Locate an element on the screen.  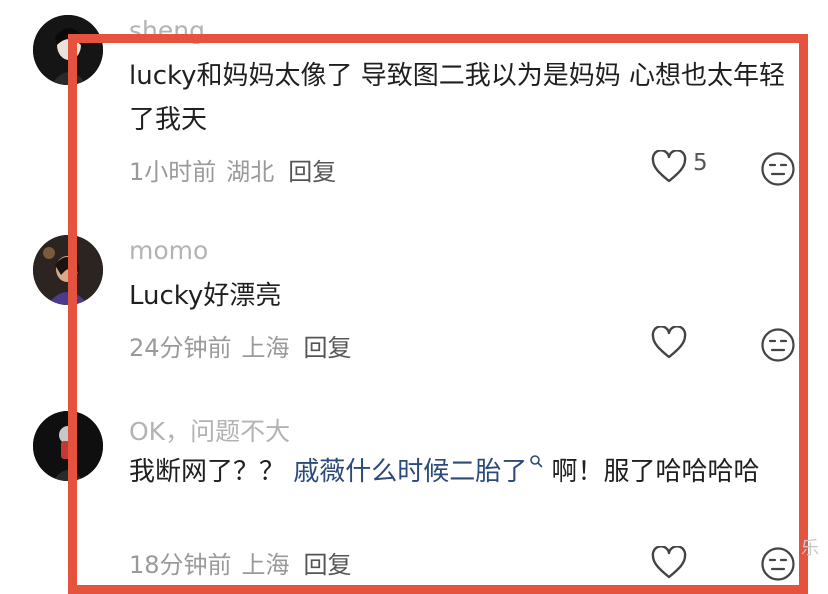
watermark: 乐 is located at coordinates (810, 548).